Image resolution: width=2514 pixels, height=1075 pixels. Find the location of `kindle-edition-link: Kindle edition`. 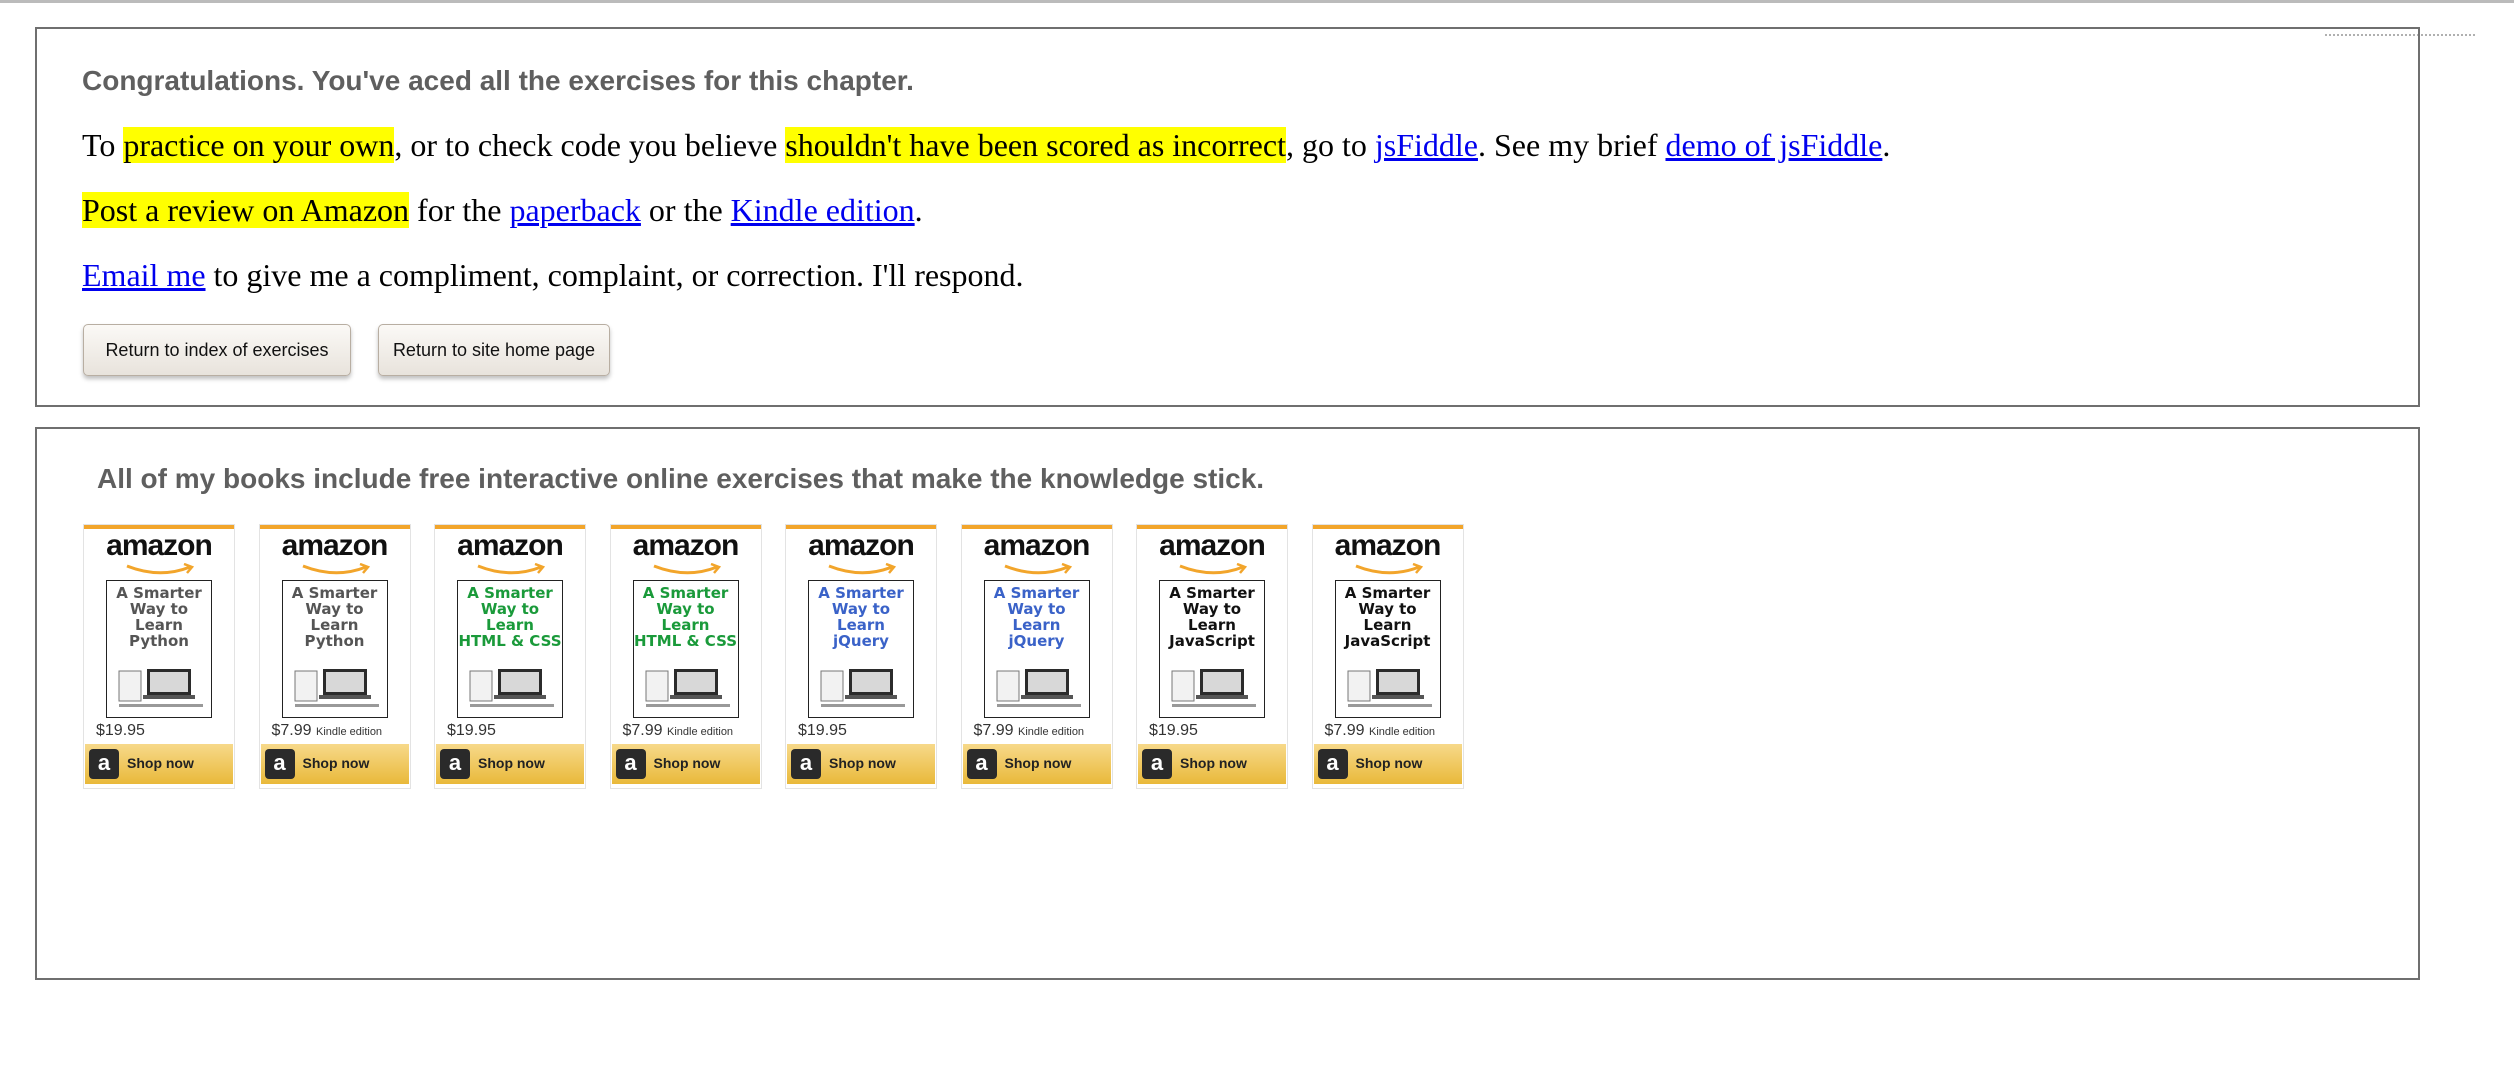

kindle-edition-link: Kindle edition is located at coordinates (823, 210).